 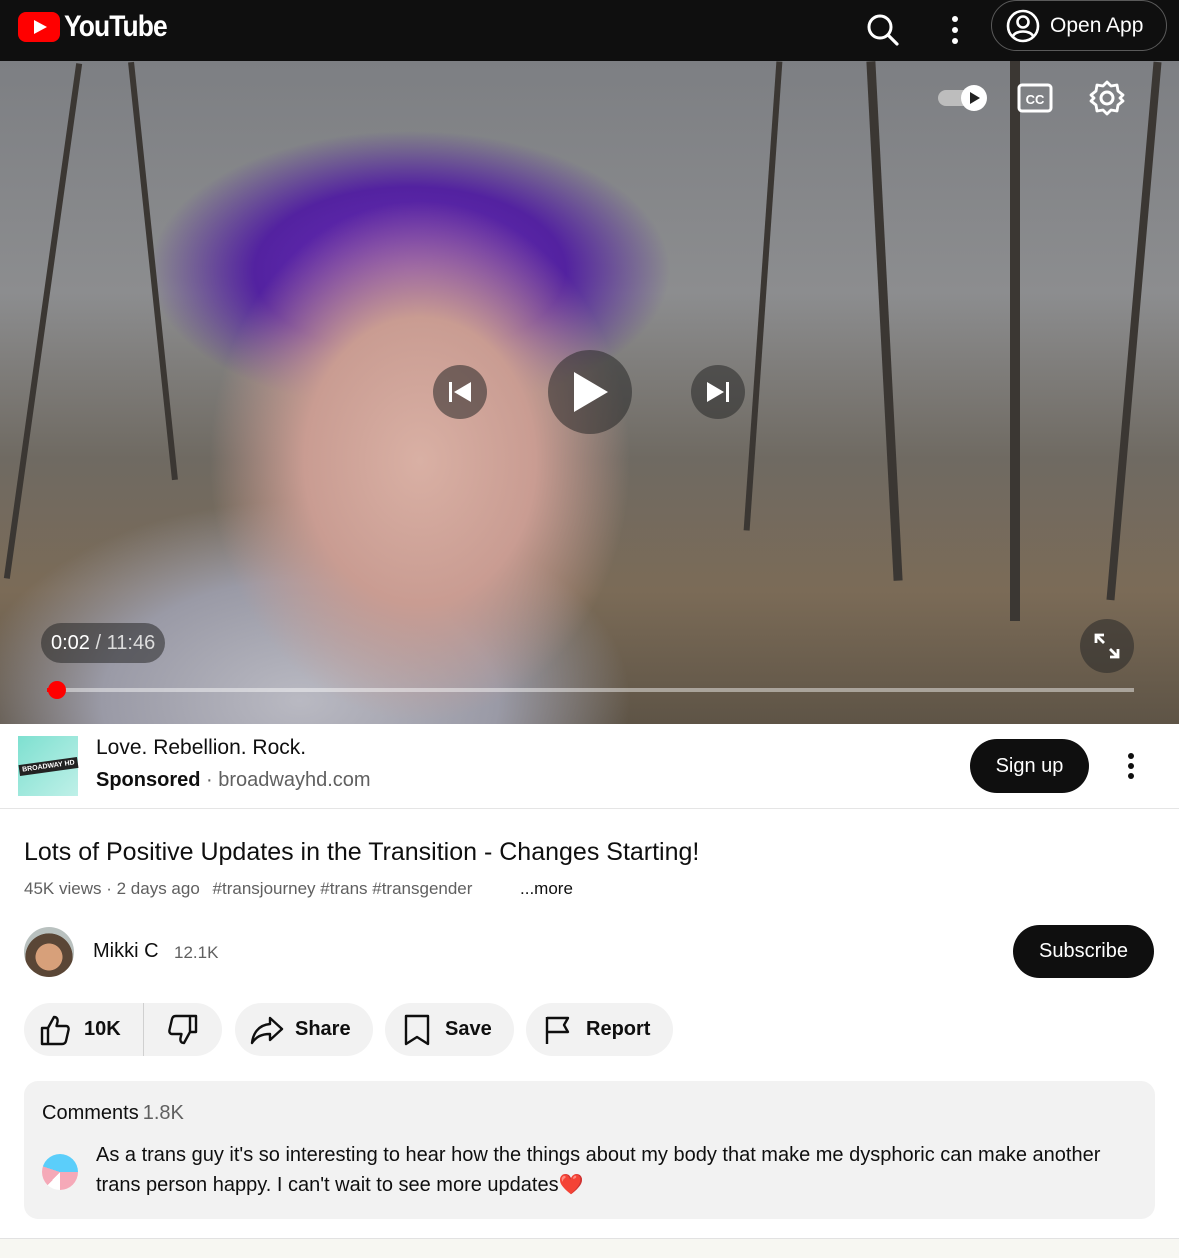 What do you see at coordinates (90, 1113) in the screenshot?
I see `comments-heading: Comments` at bounding box center [90, 1113].